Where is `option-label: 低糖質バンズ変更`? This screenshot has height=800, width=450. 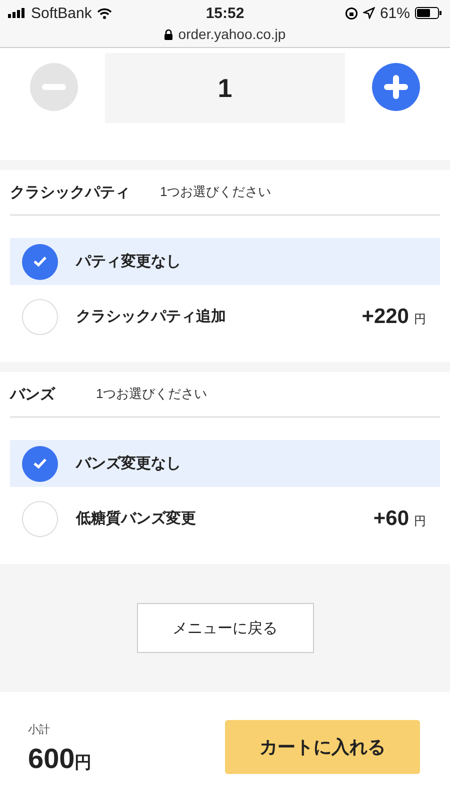 option-label: 低糖質バンズ変更 is located at coordinates (136, 518).